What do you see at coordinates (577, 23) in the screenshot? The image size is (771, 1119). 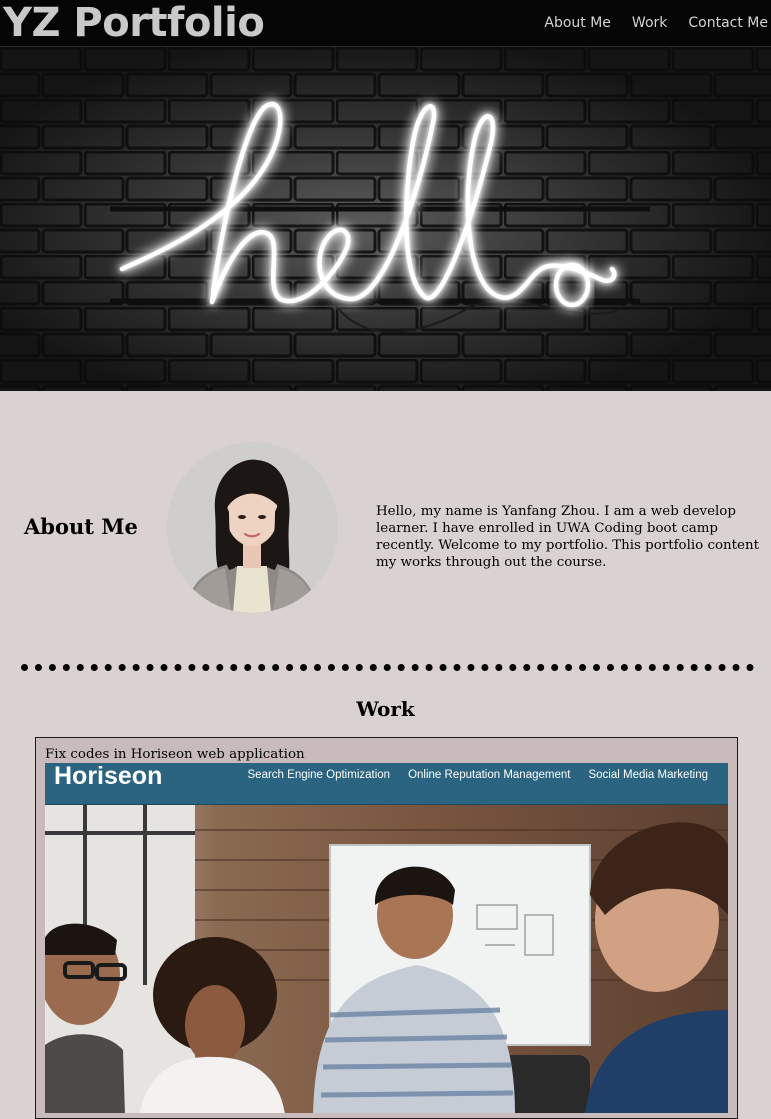 I see `nav-link-about-me: About Me` at bounding box center [577, 23].